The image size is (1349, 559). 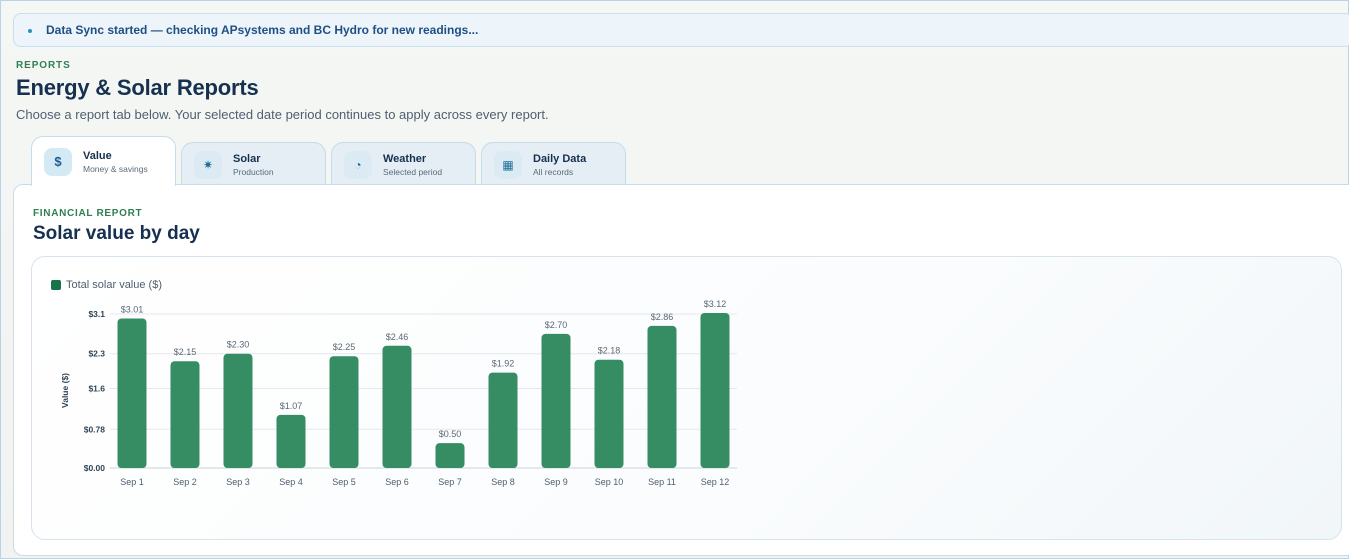 I want to click on y-tick-label: $2.3, so click(x=96, y=354).